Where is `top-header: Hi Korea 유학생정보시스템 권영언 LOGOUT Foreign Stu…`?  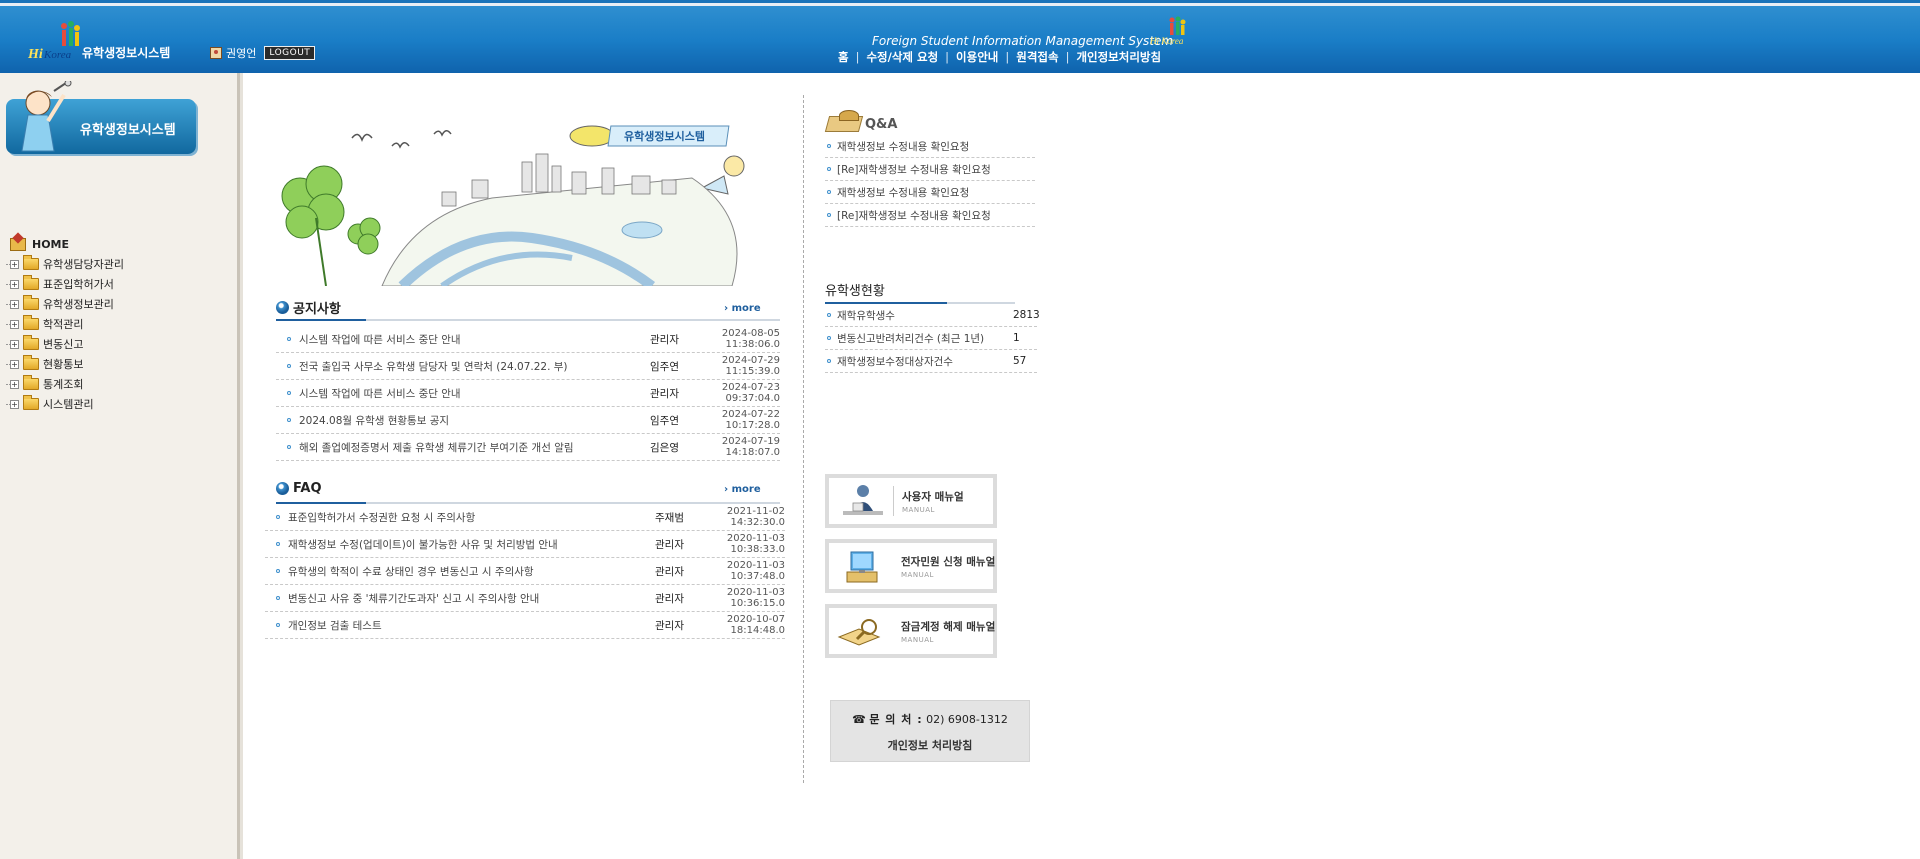 top-header: Hi Korea 유학생정보시스템 권영언 LOGOUT Foreign Stu… is located at coordinates (960, 36).